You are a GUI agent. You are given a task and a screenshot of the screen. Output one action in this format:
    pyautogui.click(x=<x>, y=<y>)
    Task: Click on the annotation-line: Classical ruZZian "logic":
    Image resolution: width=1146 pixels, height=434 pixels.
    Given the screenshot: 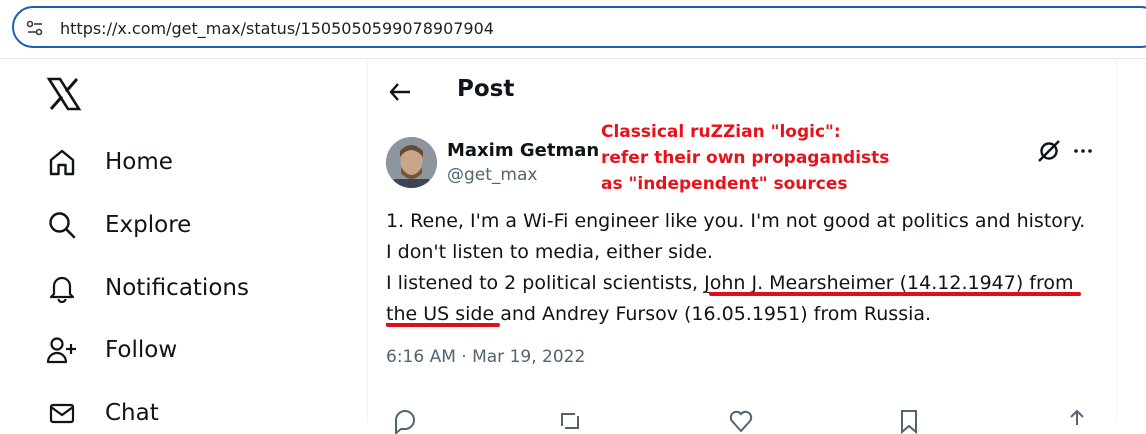 What is the action you would take?
    pyautogui.click(x=721, y=132)
    